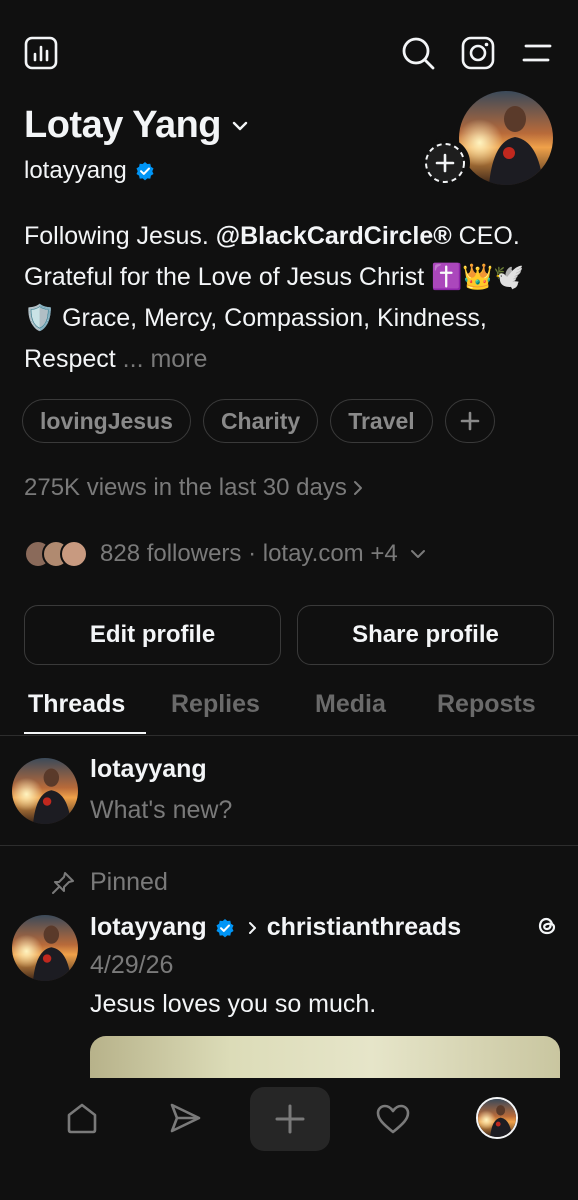  What do you see at coordinates (85, 733) in the screenshot?
I see `active-tab-indicator` at bounding box center [85, 733].